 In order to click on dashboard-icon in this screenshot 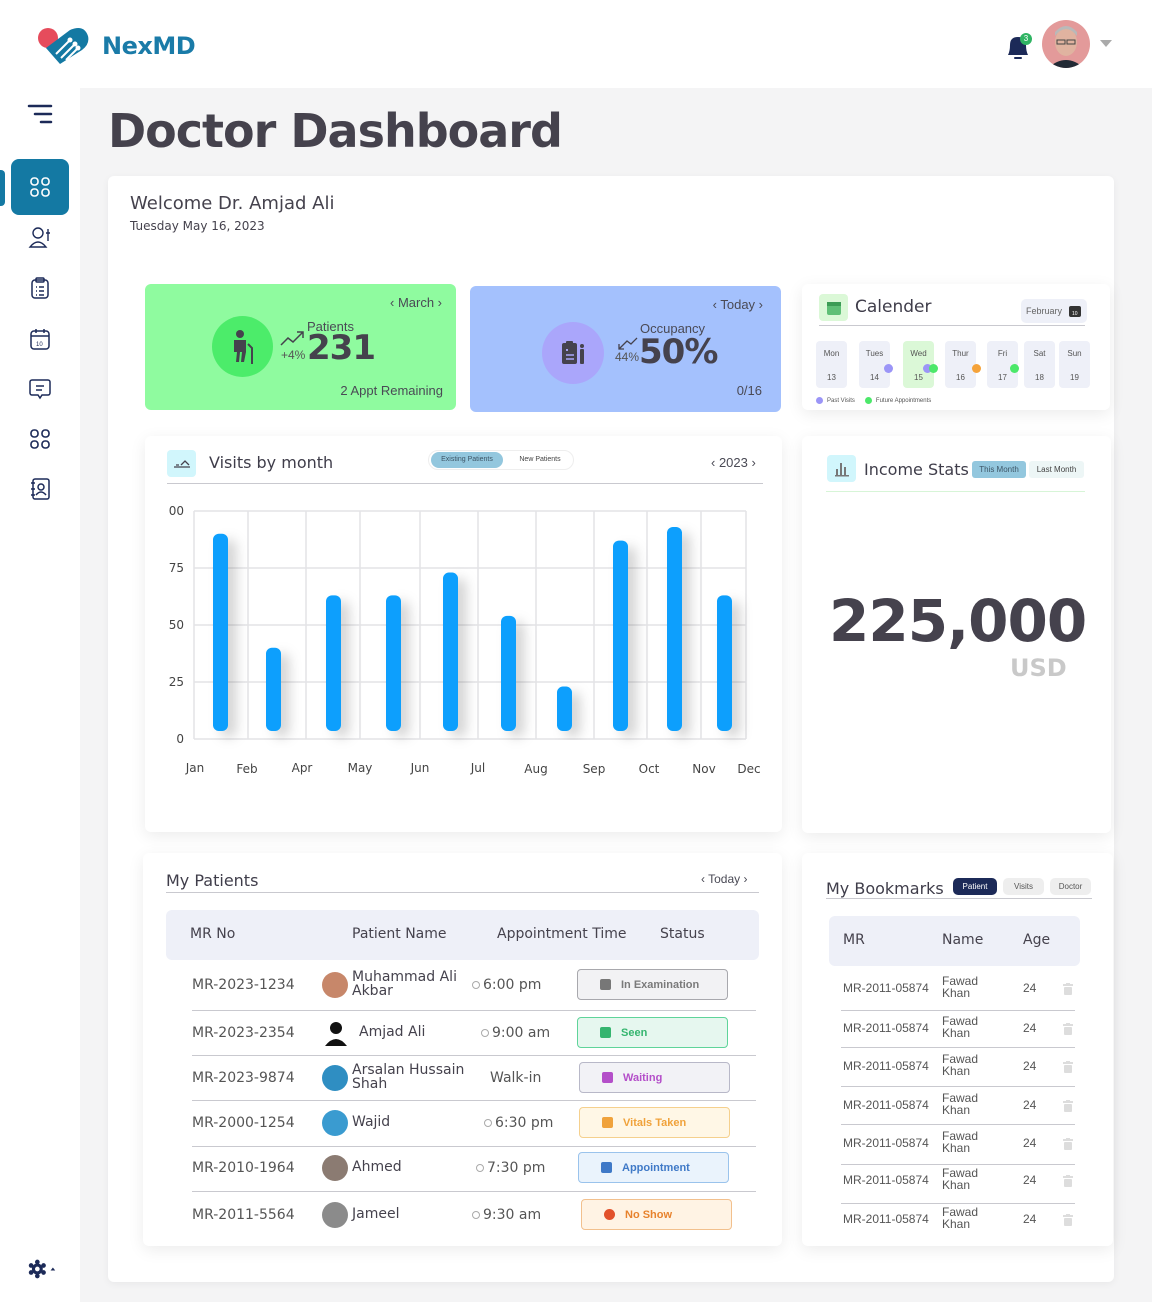, I will do `click(40, 187)`.